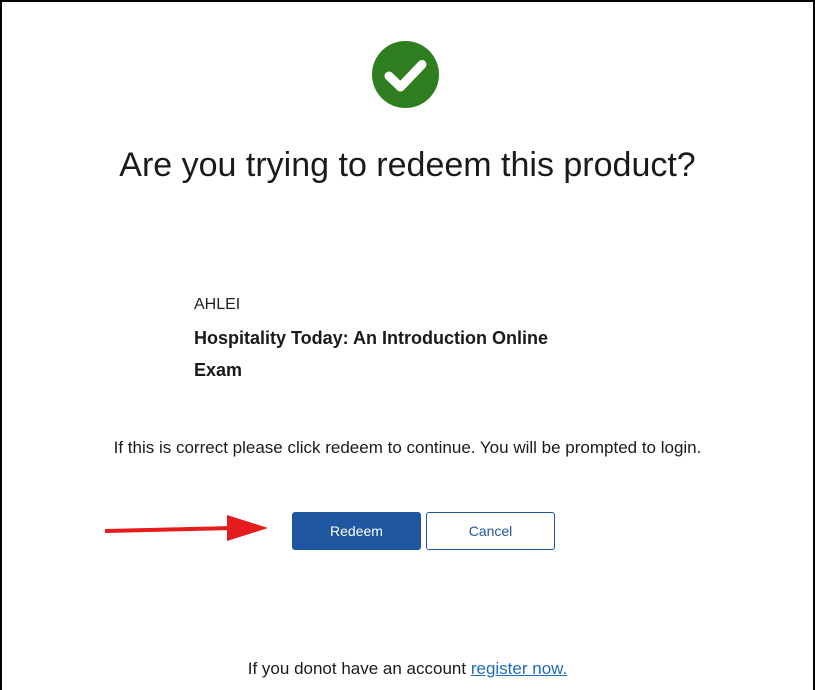 The height and width of the screenshot is (690, 815). I want to click on register-prompt-text: If you donot have an account, so click(359, 668).